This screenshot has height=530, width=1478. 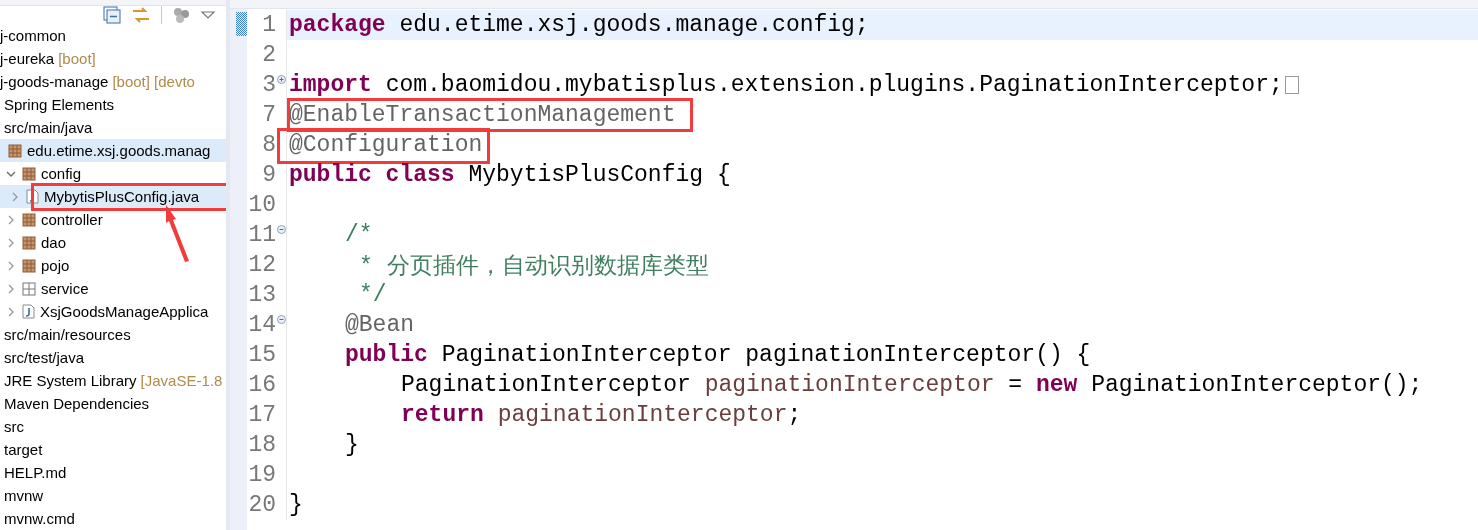 I want to click on keyword: public, so click(x=386, y=355).